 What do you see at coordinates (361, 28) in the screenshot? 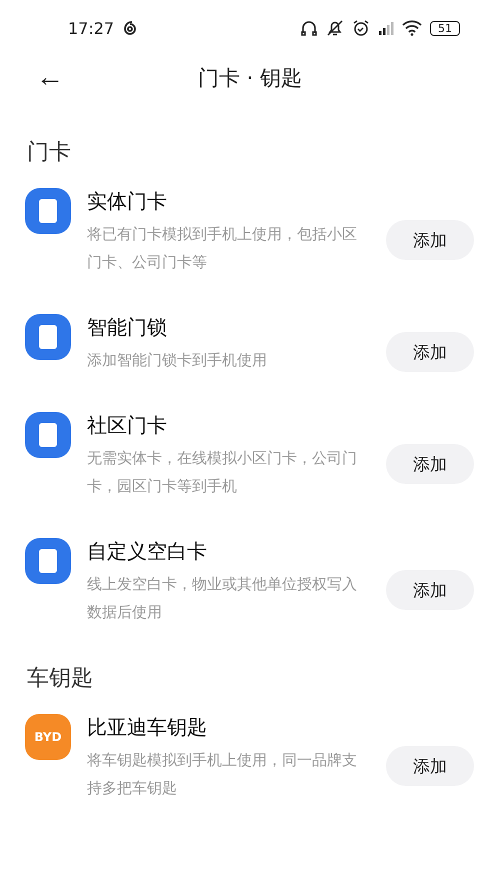
I see `alarm-icon` at bounding box center [361, 28].